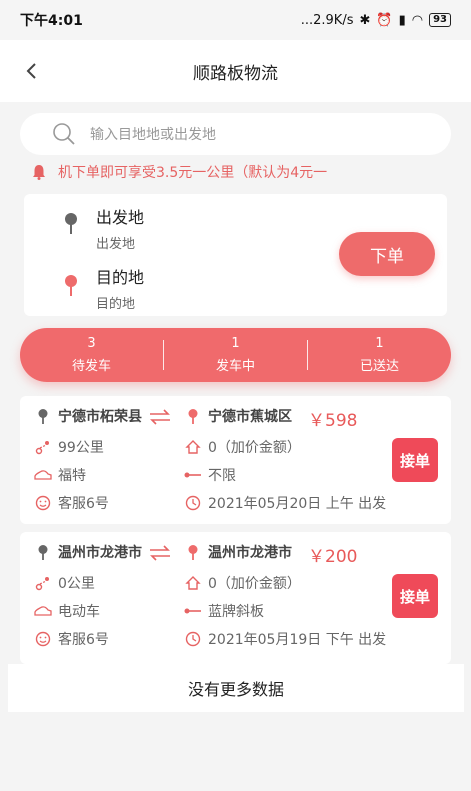 The width and height of the screenshot is (471, 791). Describe the element at coordinates (297, 504) in the screenshot. I see `order-date-value: 2021年05月20日 上午 出发` at that location.